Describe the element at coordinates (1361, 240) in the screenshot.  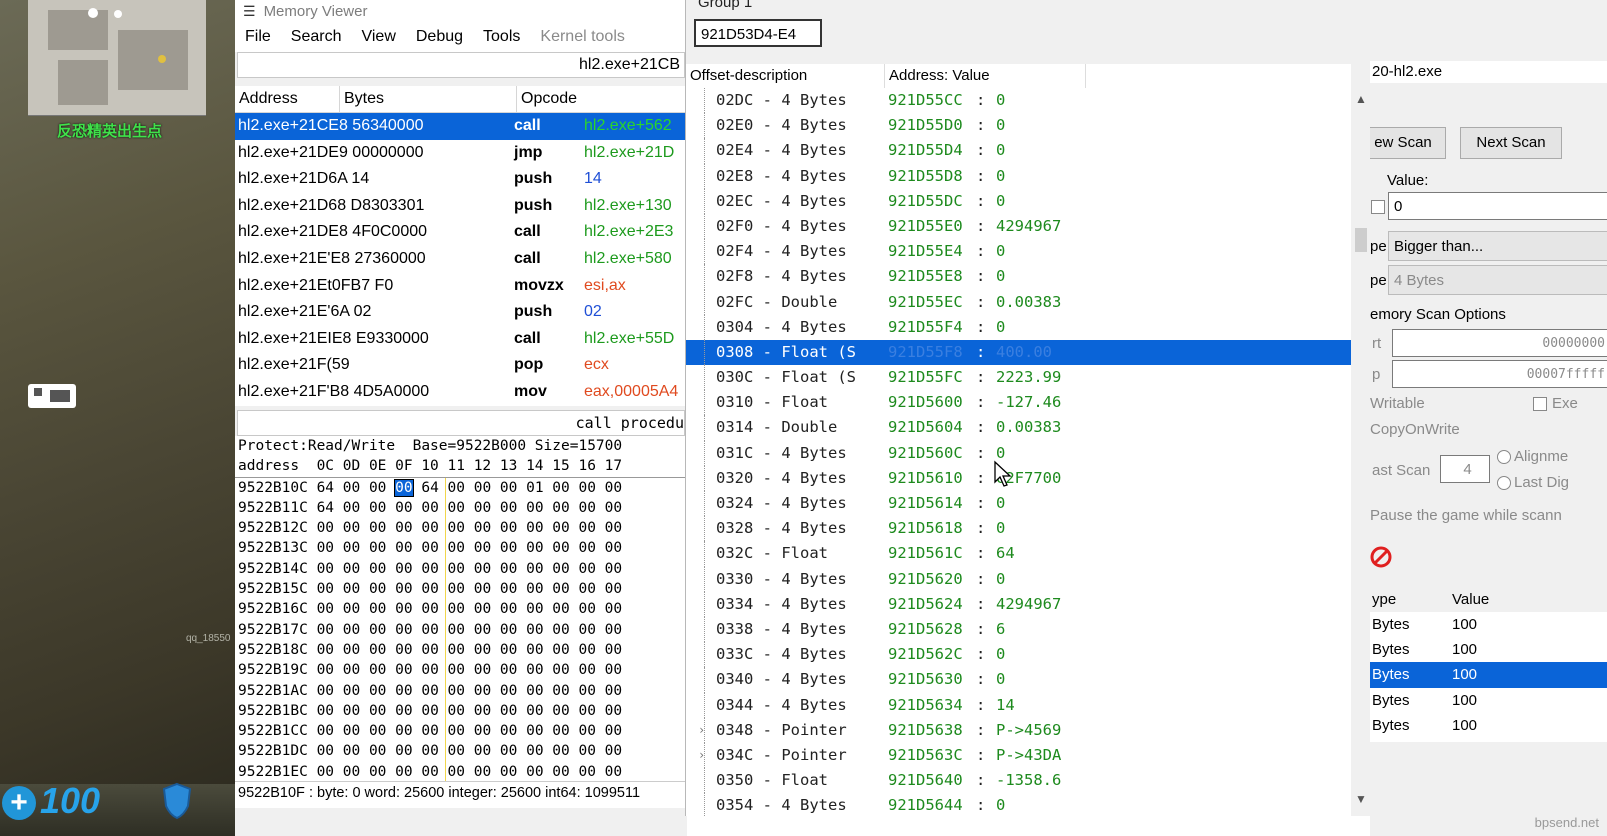
I see `scroll-thumb` at that location.